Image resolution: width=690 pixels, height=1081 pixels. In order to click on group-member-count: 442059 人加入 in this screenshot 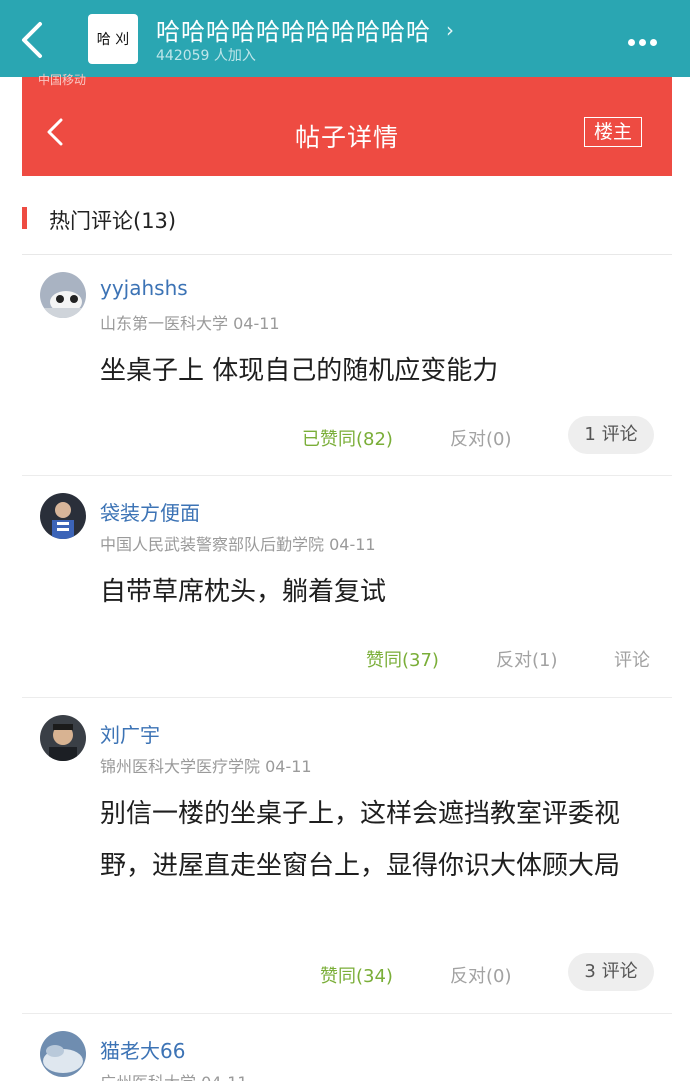, I will do `click(206, 56)`.